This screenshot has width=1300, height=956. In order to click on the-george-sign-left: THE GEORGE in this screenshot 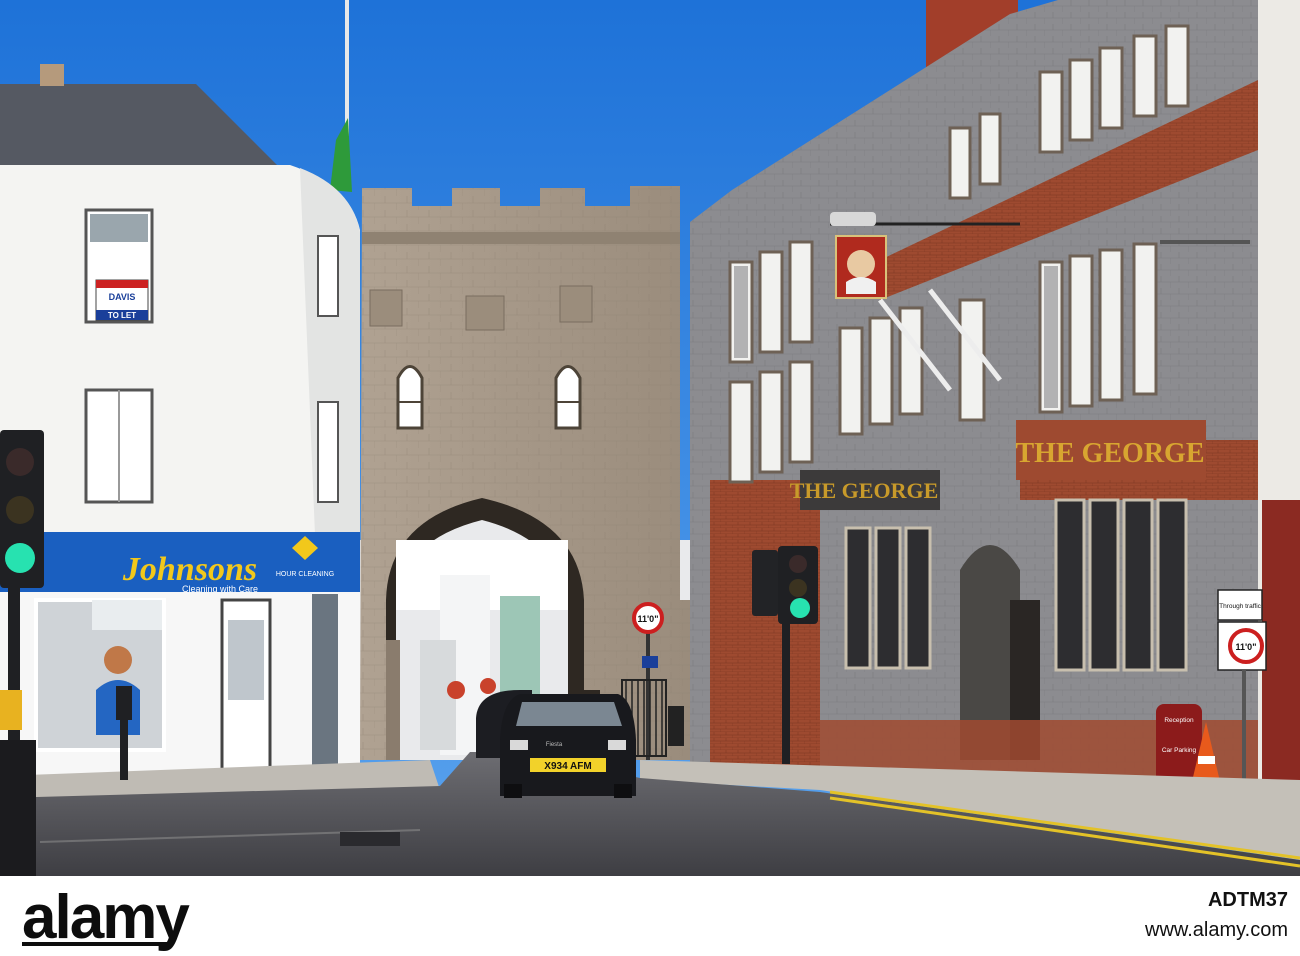, I will do `click(864, 490)`.